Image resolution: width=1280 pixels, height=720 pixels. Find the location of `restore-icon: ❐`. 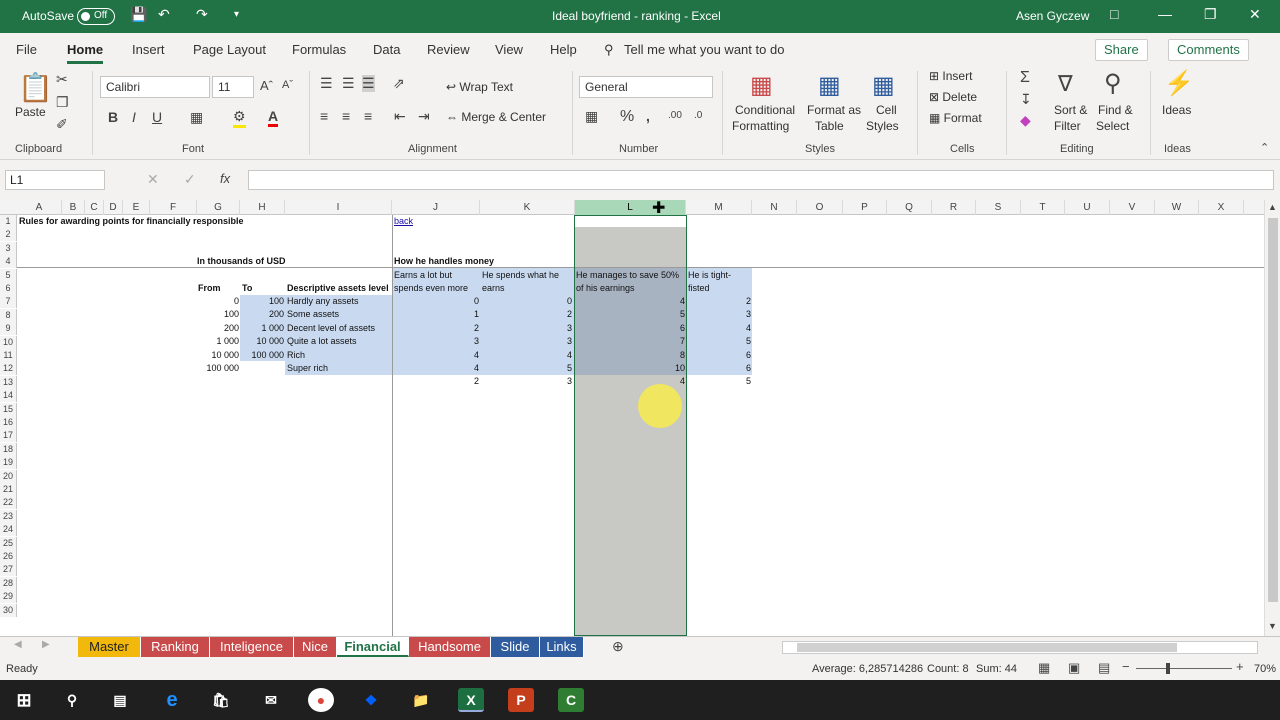

restore-icon: ❐ is located at coordinates (1210, 14).